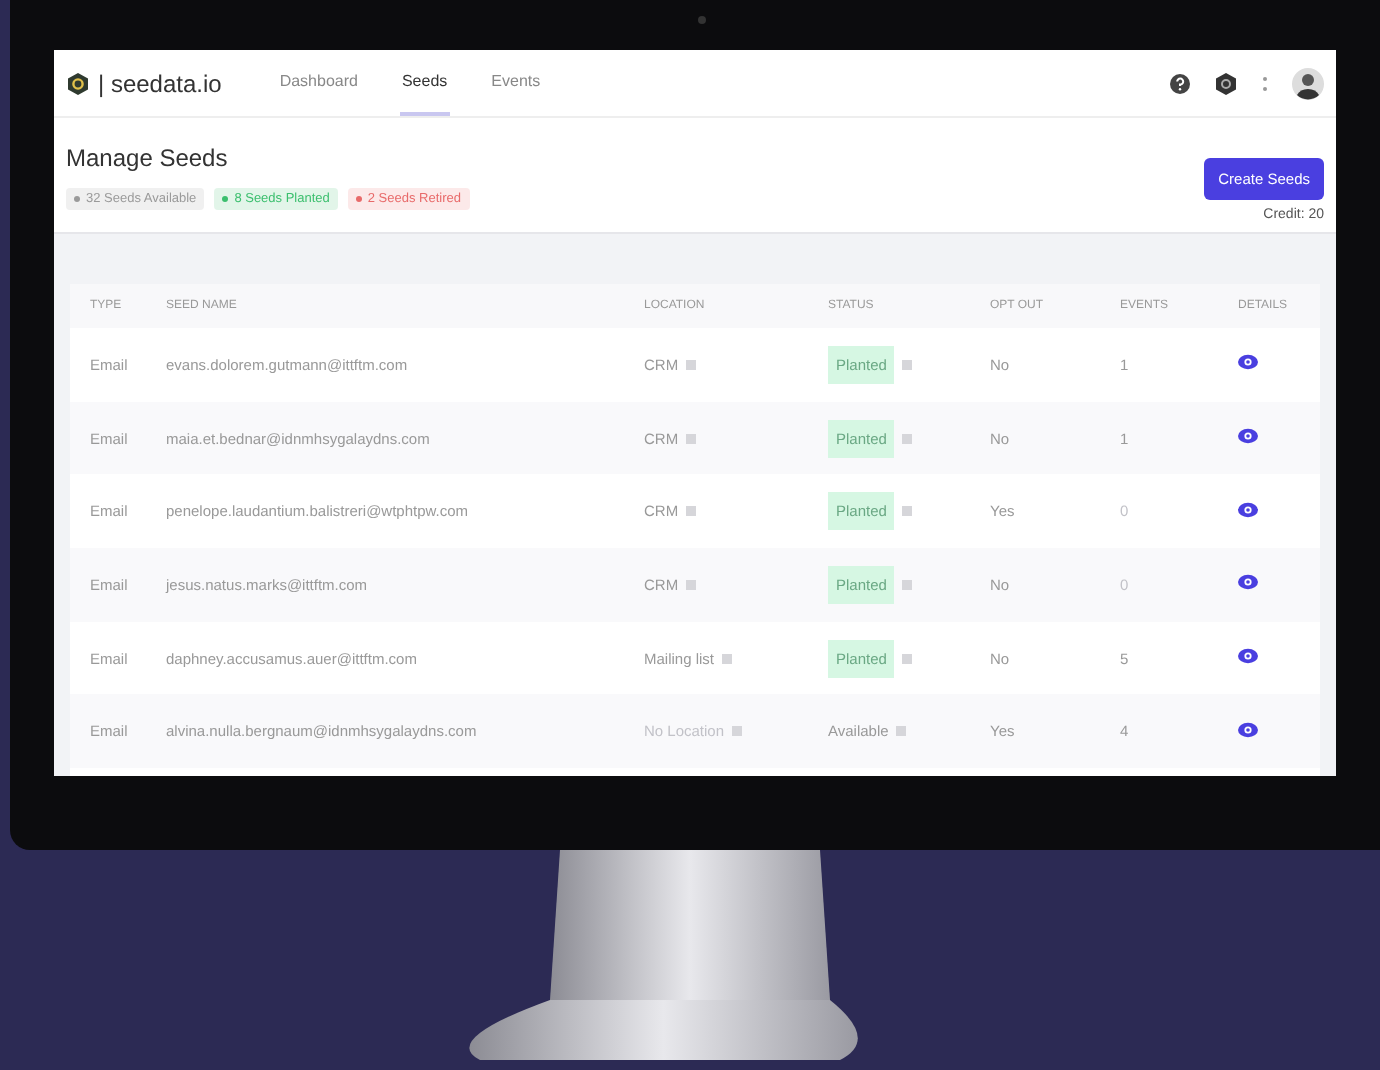  Describe the element at coordinates (318, 83) in the screenshot. I see `nav-tab: Dashboard` at that location.